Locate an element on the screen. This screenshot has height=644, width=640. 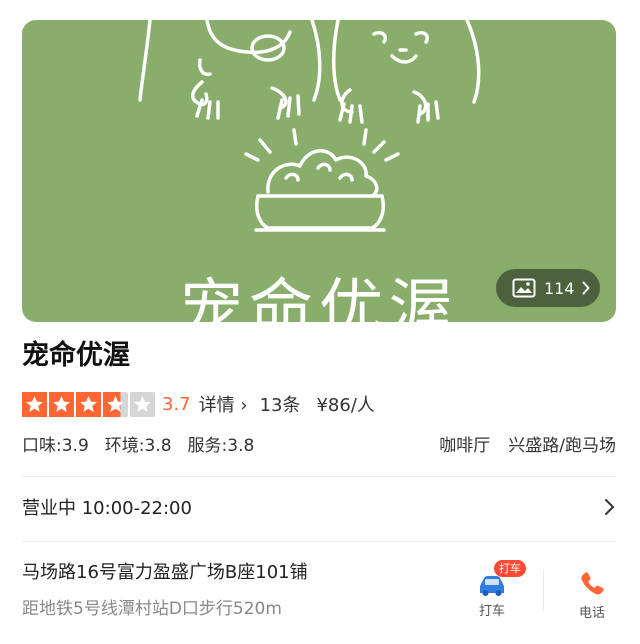
taxi-label: 打车 is located at coordinates (491, 611).